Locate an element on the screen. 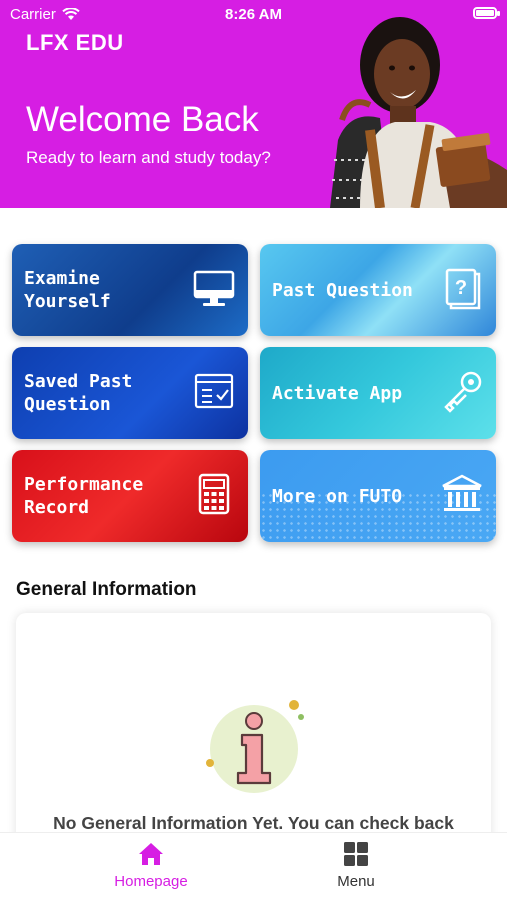 The width and height of the screenshot is (507, 901). tab-homepage-label: Homepage is located at coordinates (151, 881).